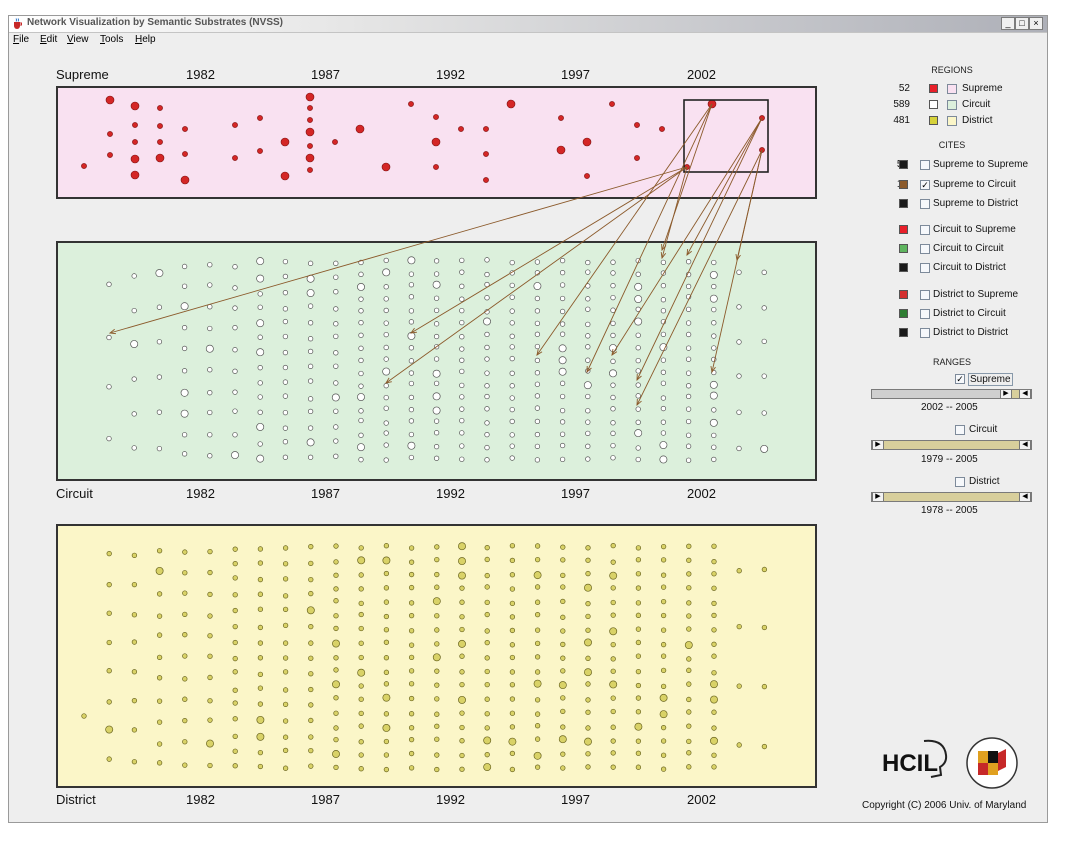  What do you see at coordinates (960, 482) in the screenshot?
I see `range-checkbox-district` at bounding box center [960, 482].